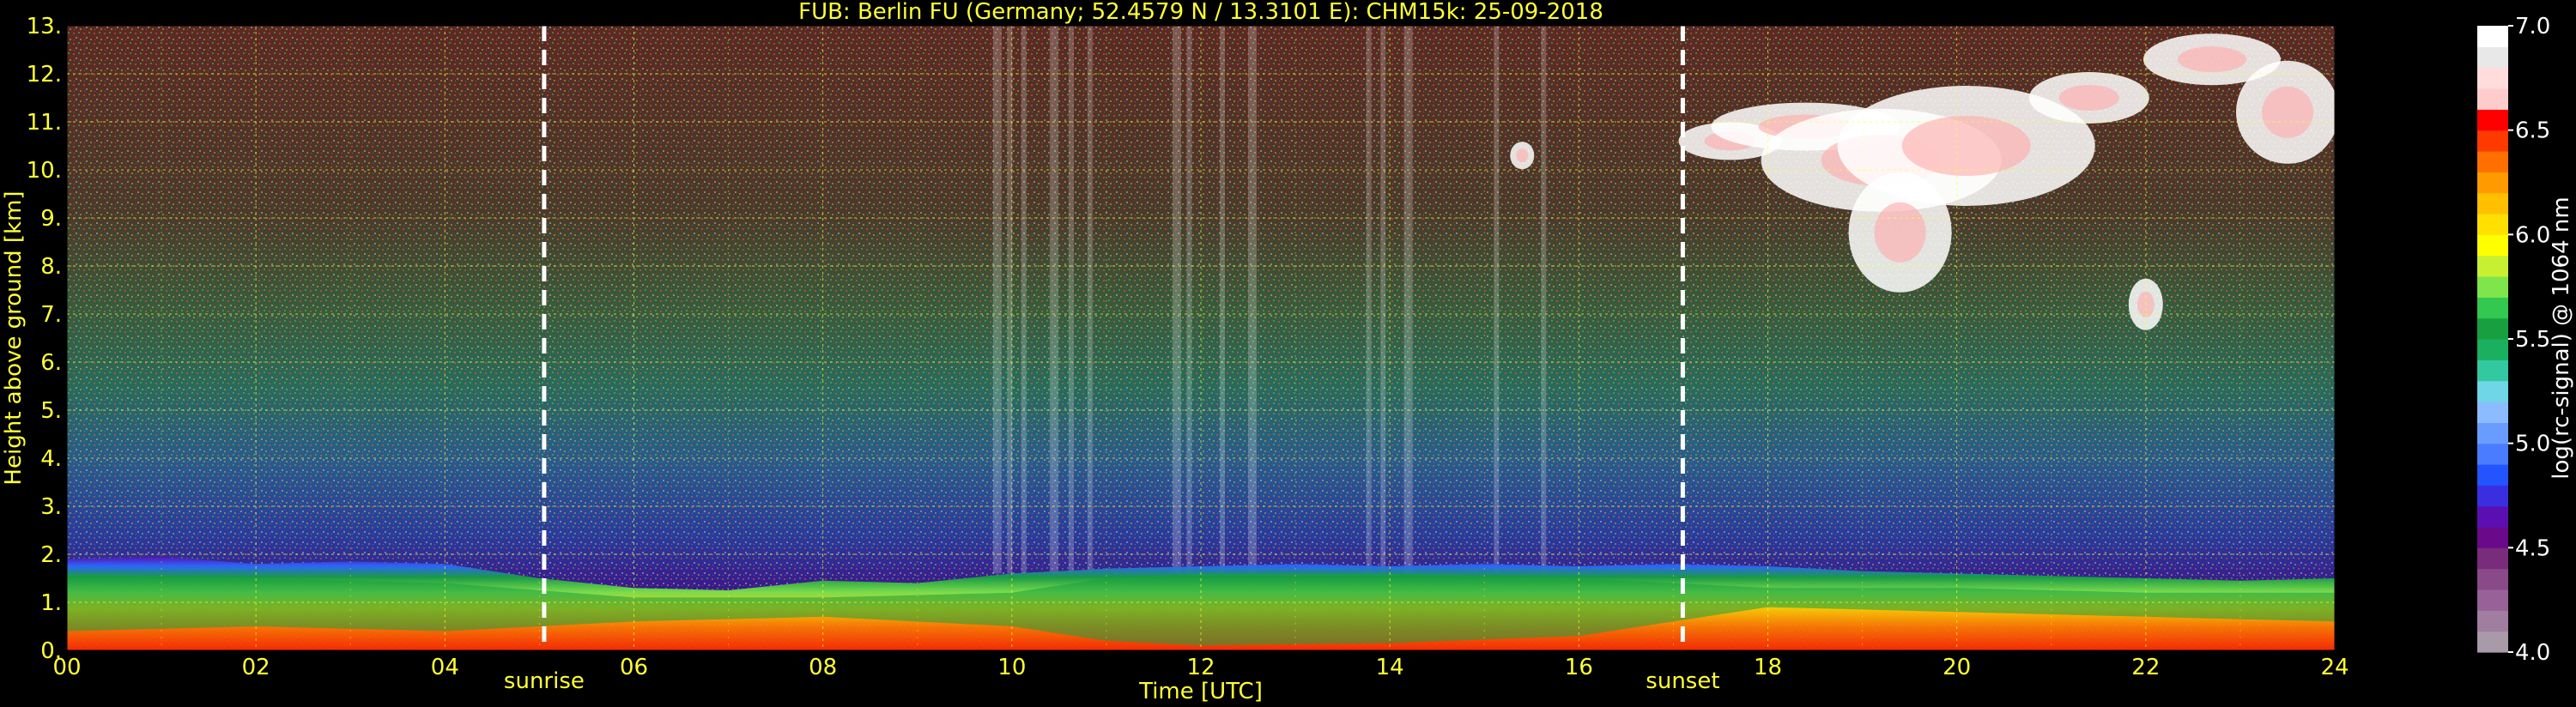 This screenshot has width=2576, height=707. What do you see at coordinates (2532, 548) in the screenshot?
I see `colorbar-tick-label: 4.5` at bounding box center [2532, 548].